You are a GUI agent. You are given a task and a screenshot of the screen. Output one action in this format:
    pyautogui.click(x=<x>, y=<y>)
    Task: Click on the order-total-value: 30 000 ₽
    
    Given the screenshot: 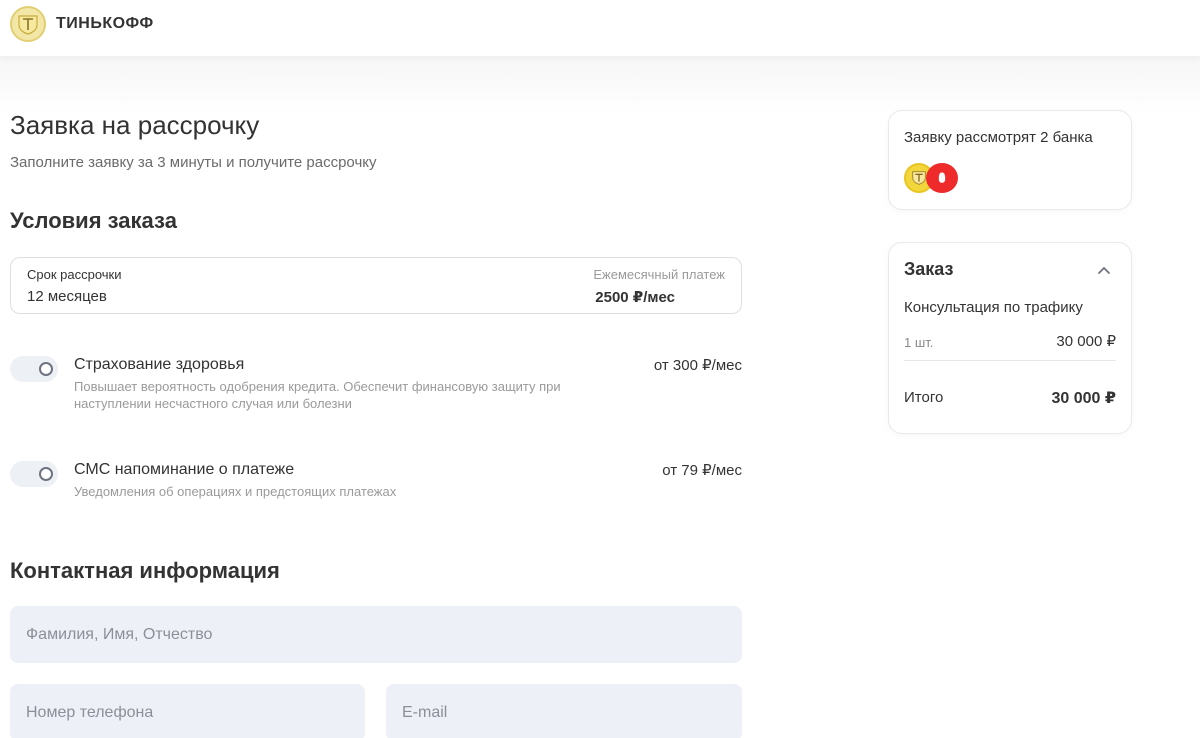 What is the action you would take?
    pyautogui.click(x=1083, y=398)
    